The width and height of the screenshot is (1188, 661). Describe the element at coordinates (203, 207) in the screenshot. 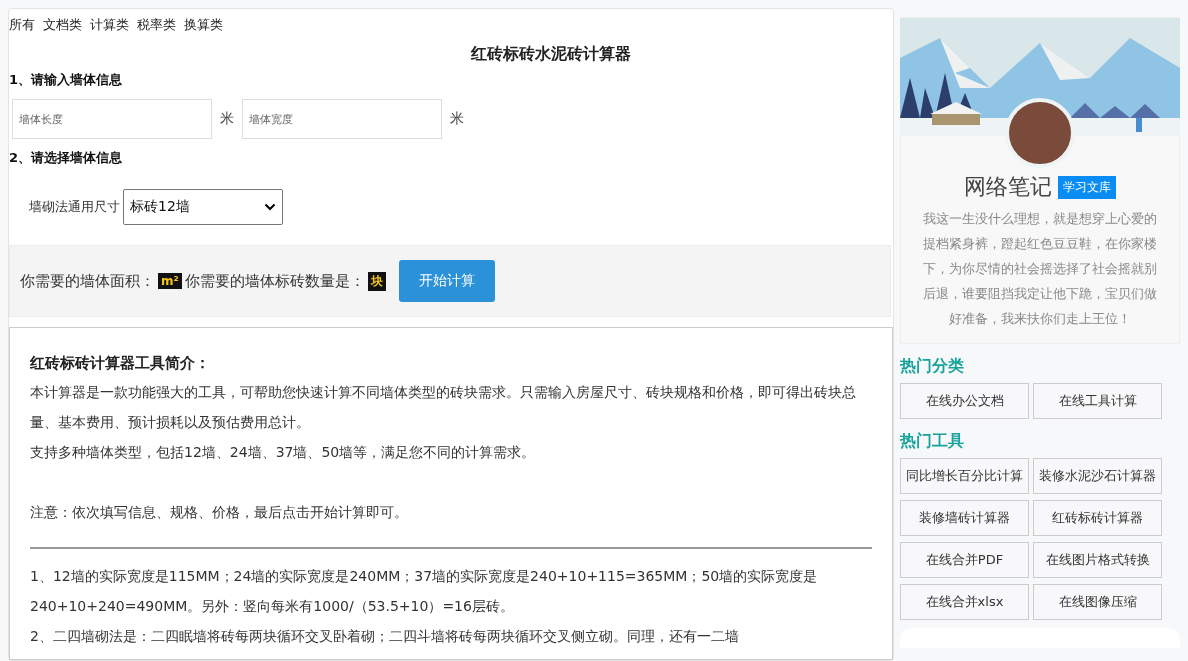

I see `wall-type-select: 标砖12墙` at that location.